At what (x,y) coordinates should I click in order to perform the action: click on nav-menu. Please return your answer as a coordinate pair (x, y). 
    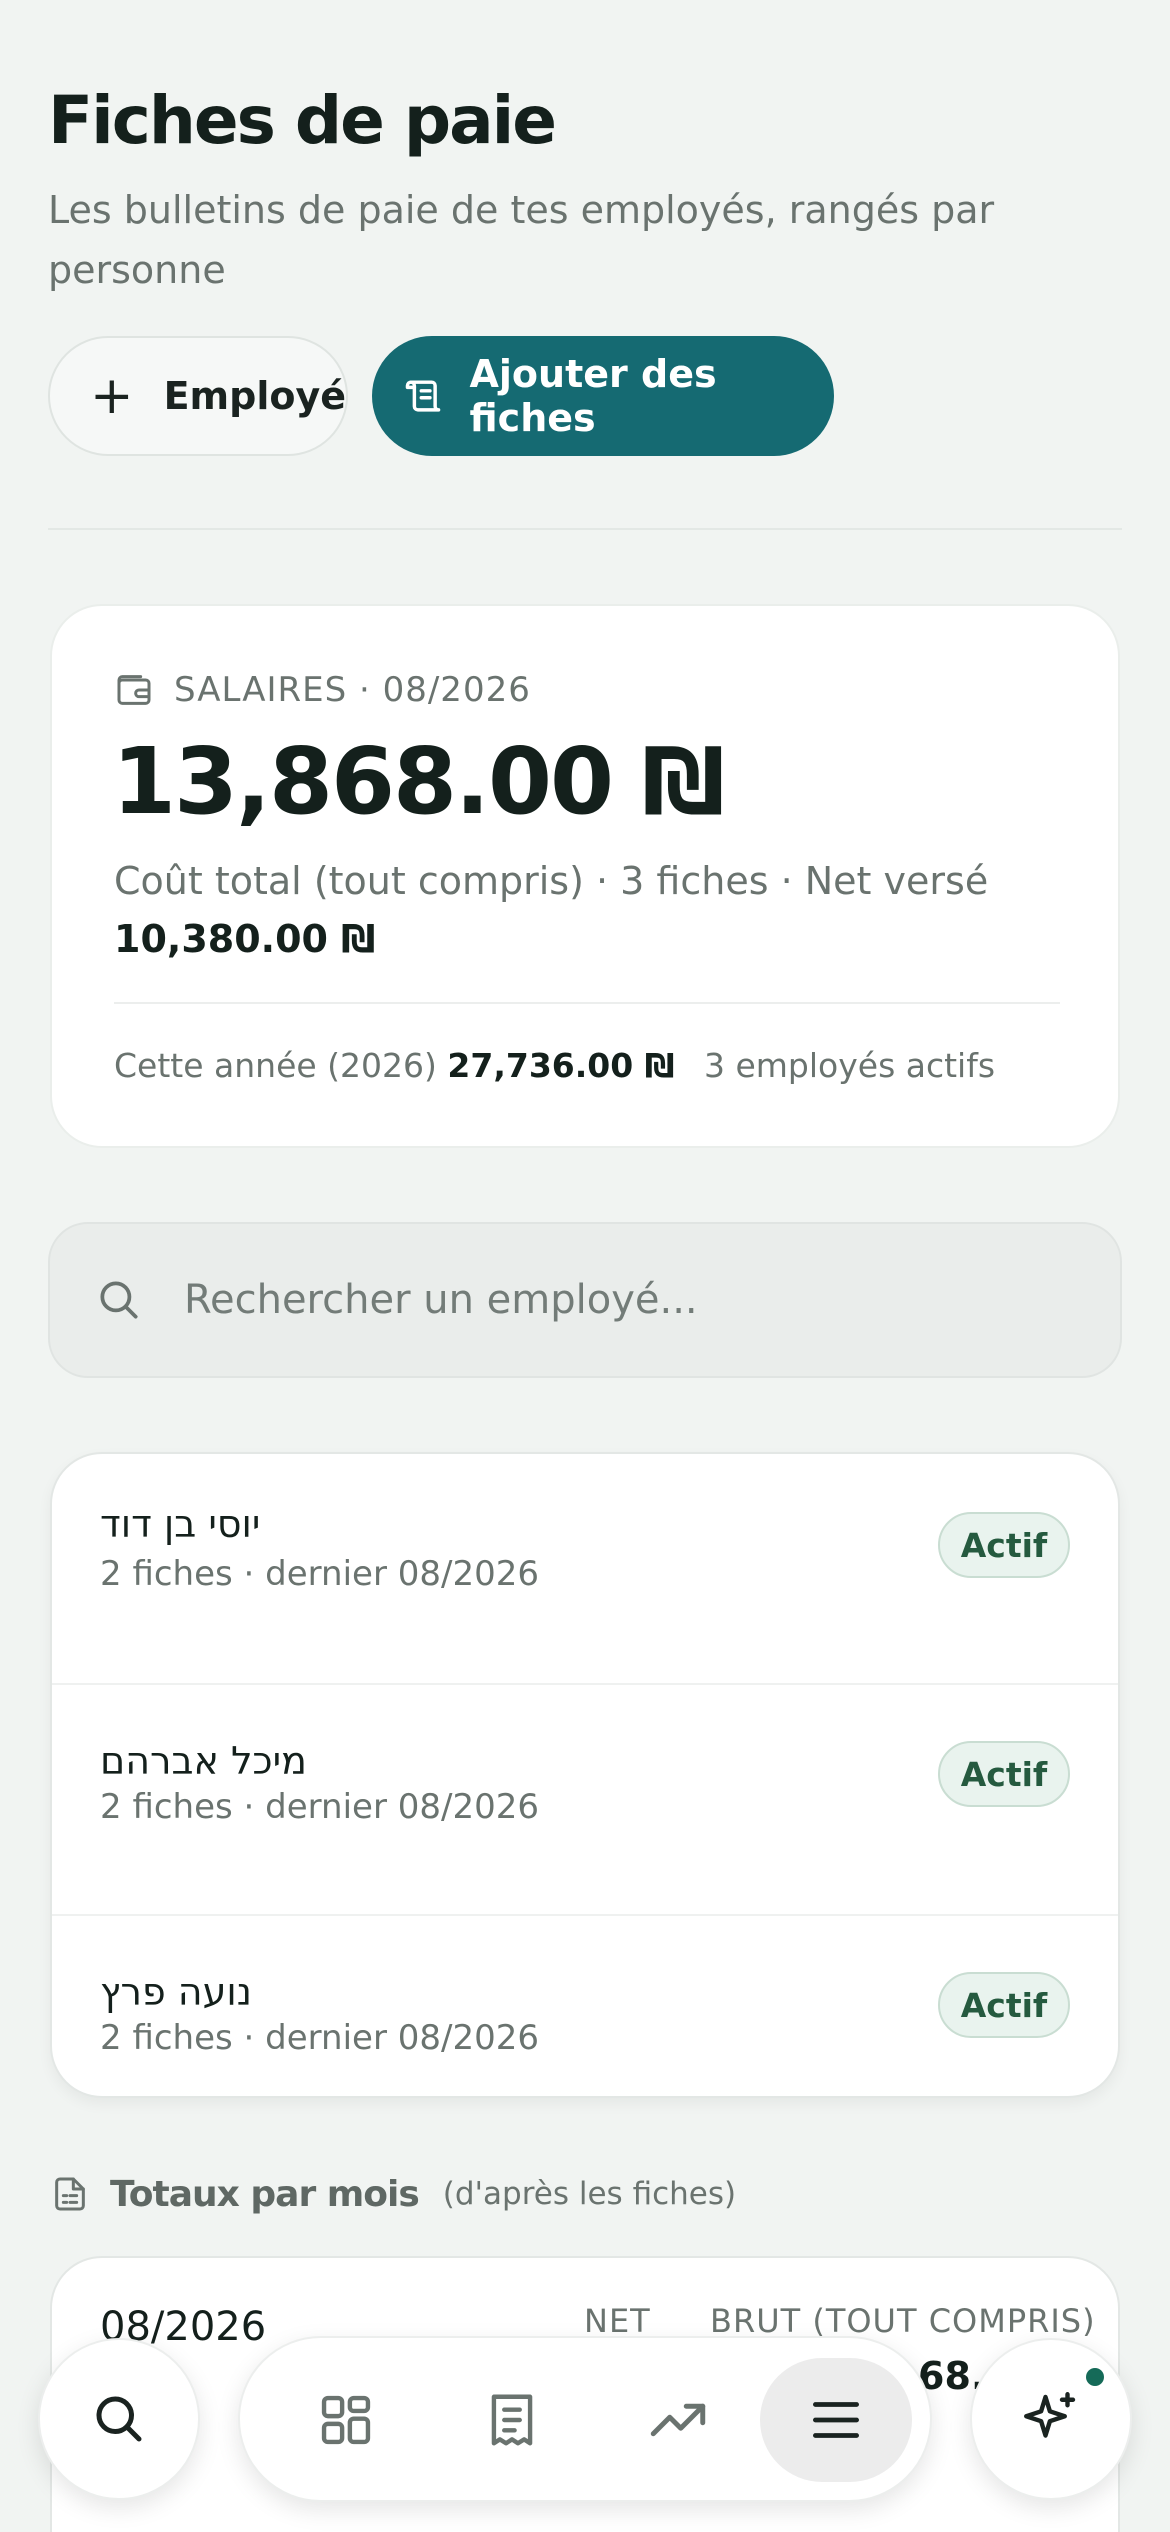
    Looking at the image, I should click on (836, 2420).